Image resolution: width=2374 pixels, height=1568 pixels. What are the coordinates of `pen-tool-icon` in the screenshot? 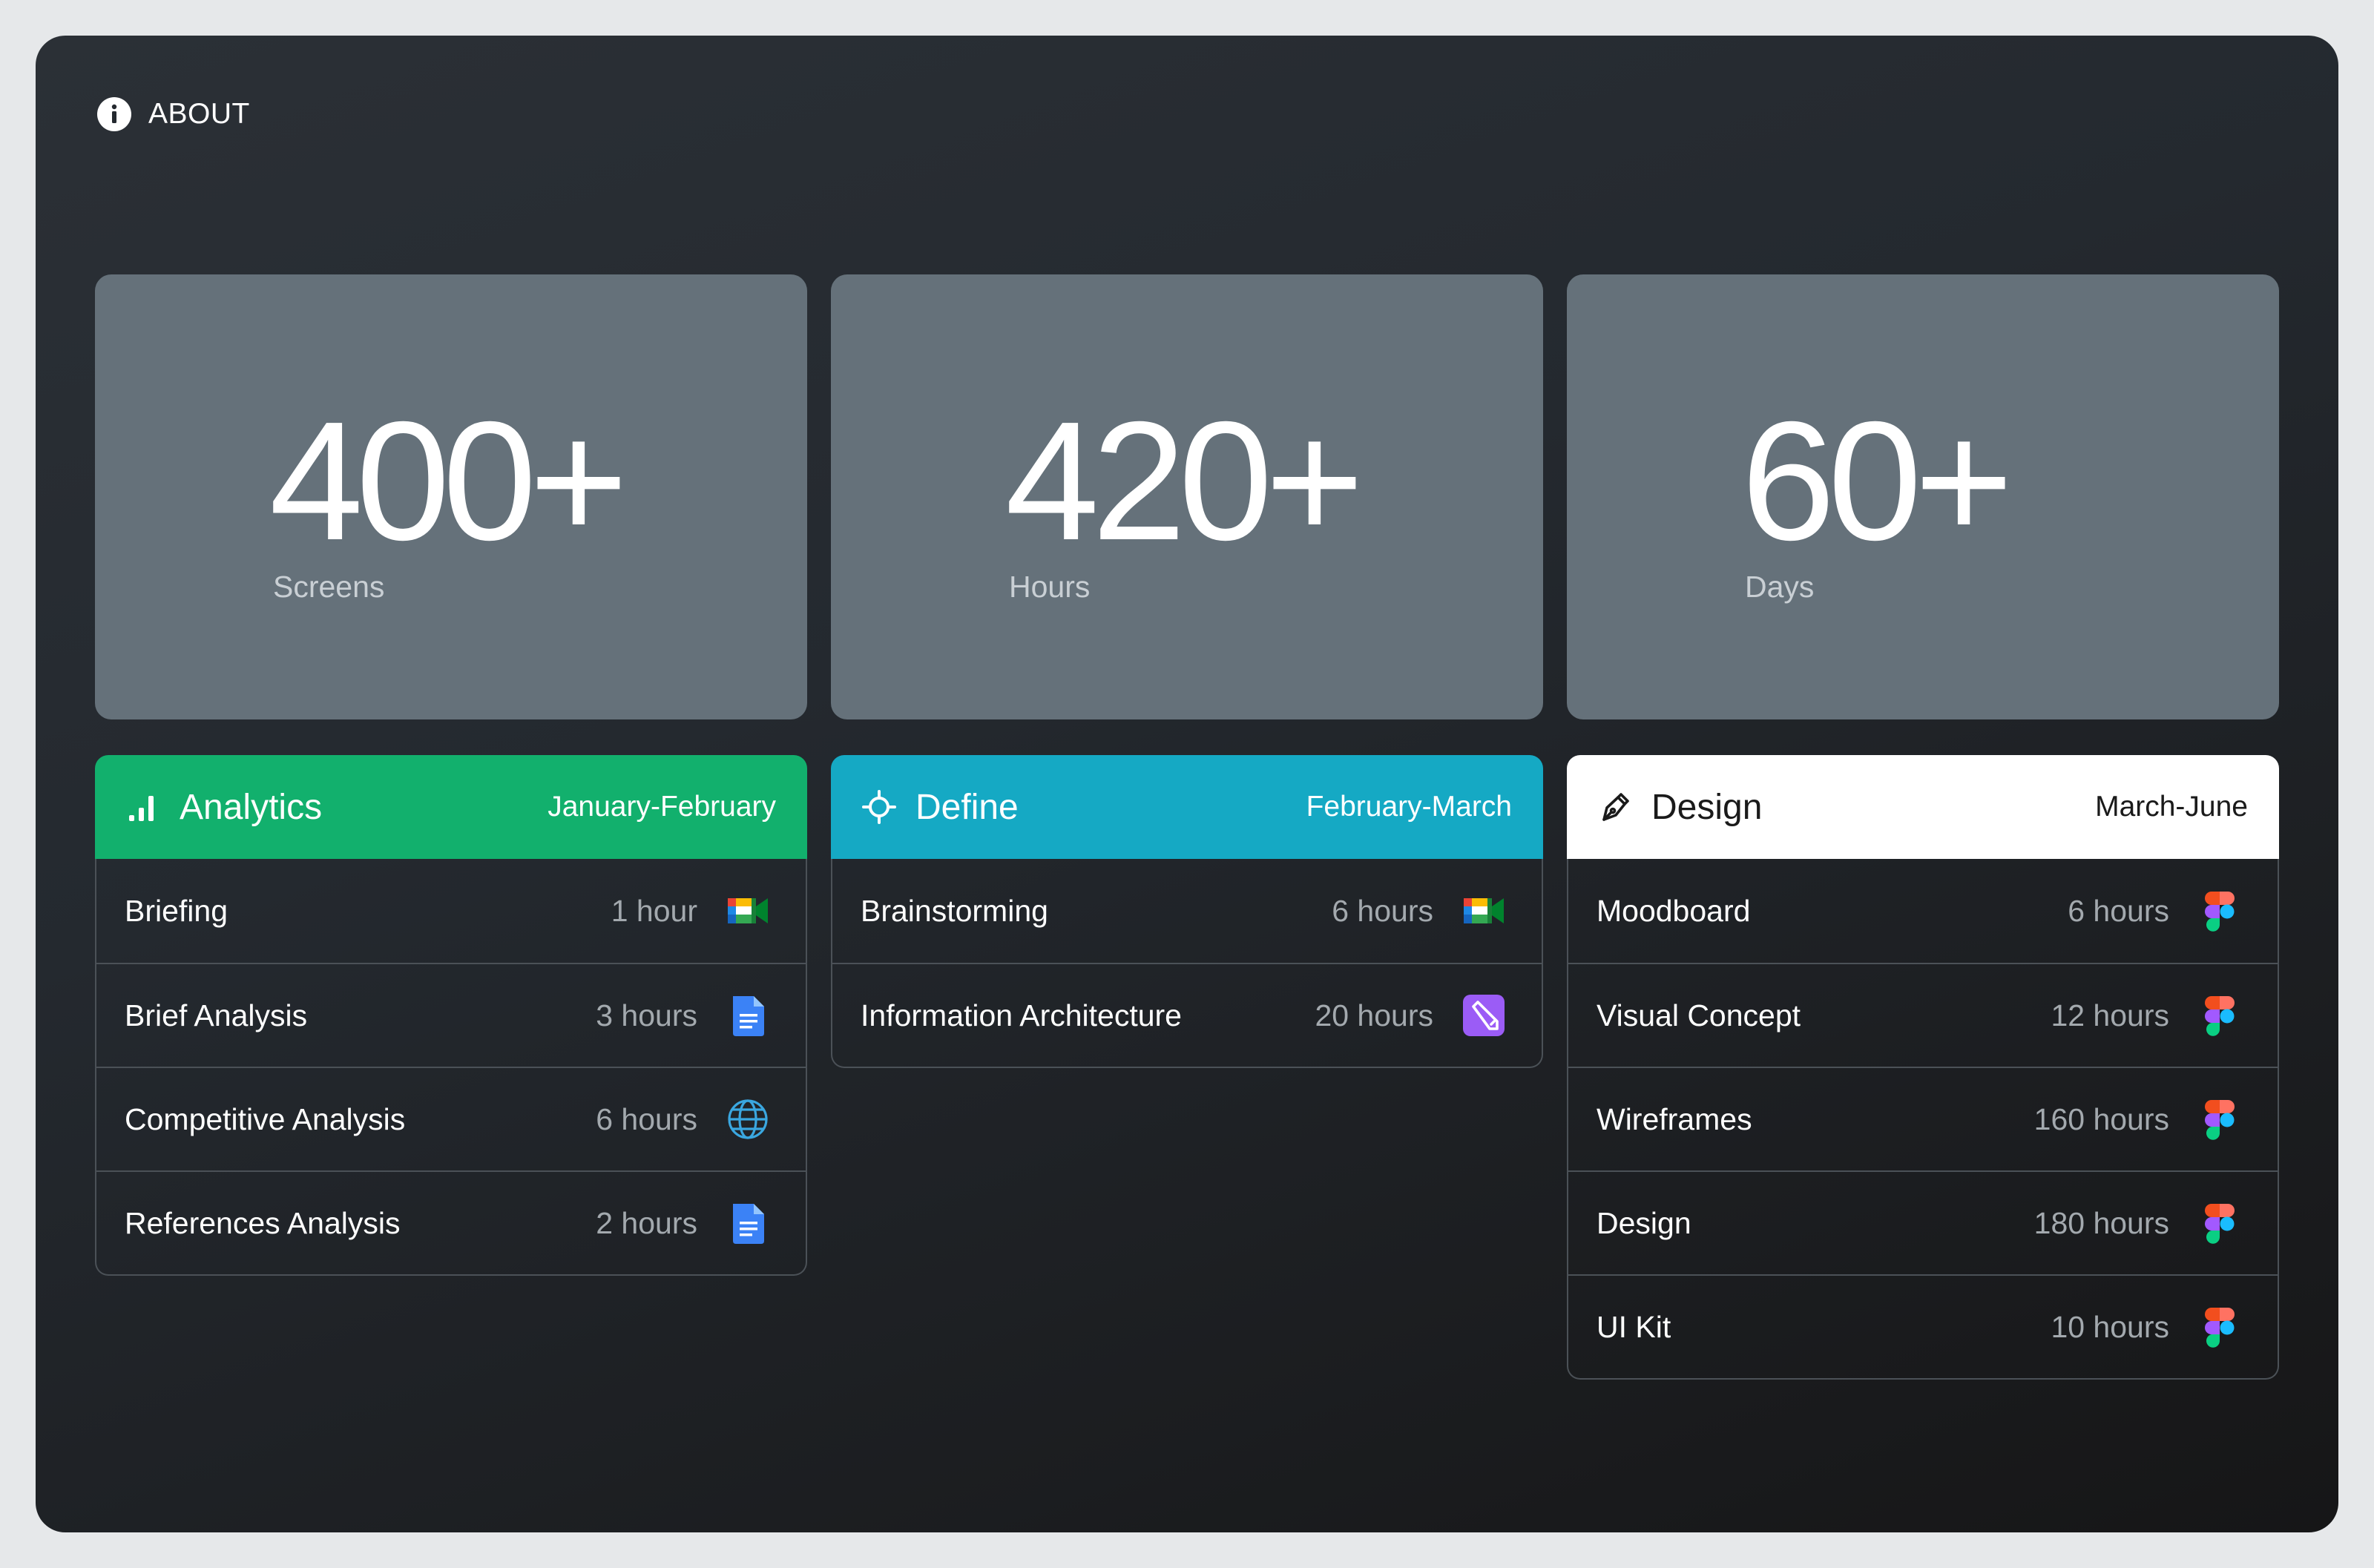 It's located at (1615, 807).